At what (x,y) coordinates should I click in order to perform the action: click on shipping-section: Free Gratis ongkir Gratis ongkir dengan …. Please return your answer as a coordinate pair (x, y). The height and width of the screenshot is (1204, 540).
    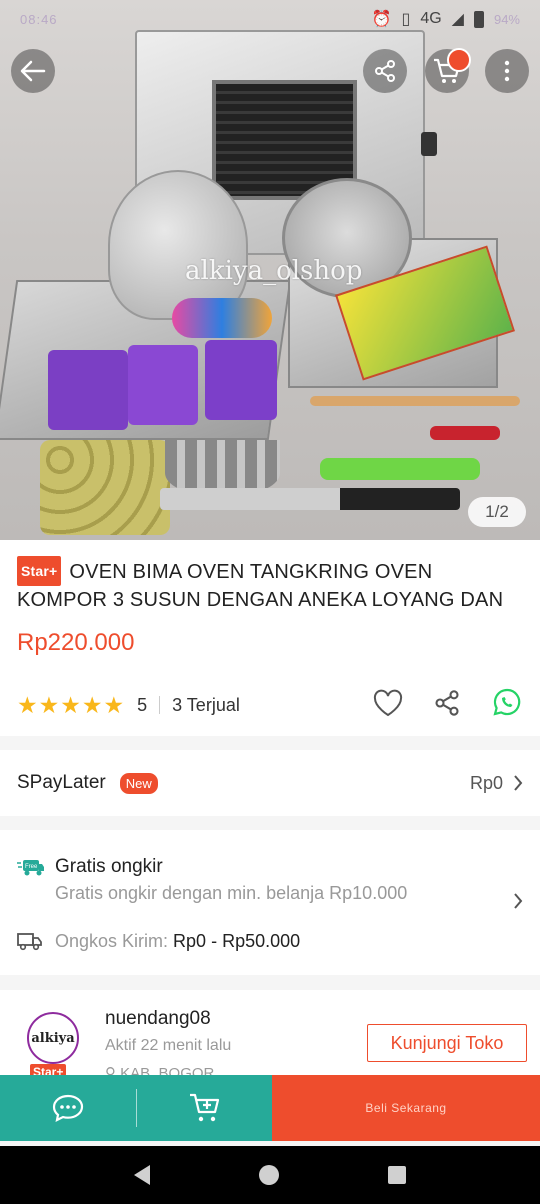
    Looking at the image, I should click on (270, 902).